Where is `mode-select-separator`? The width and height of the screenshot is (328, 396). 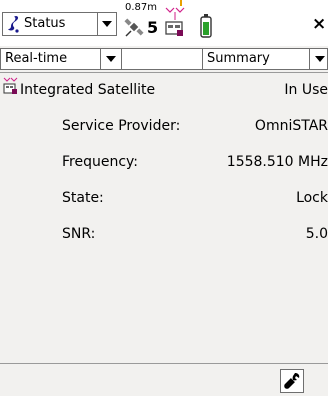
mode-select-separator is located at coordinates (100, 59).